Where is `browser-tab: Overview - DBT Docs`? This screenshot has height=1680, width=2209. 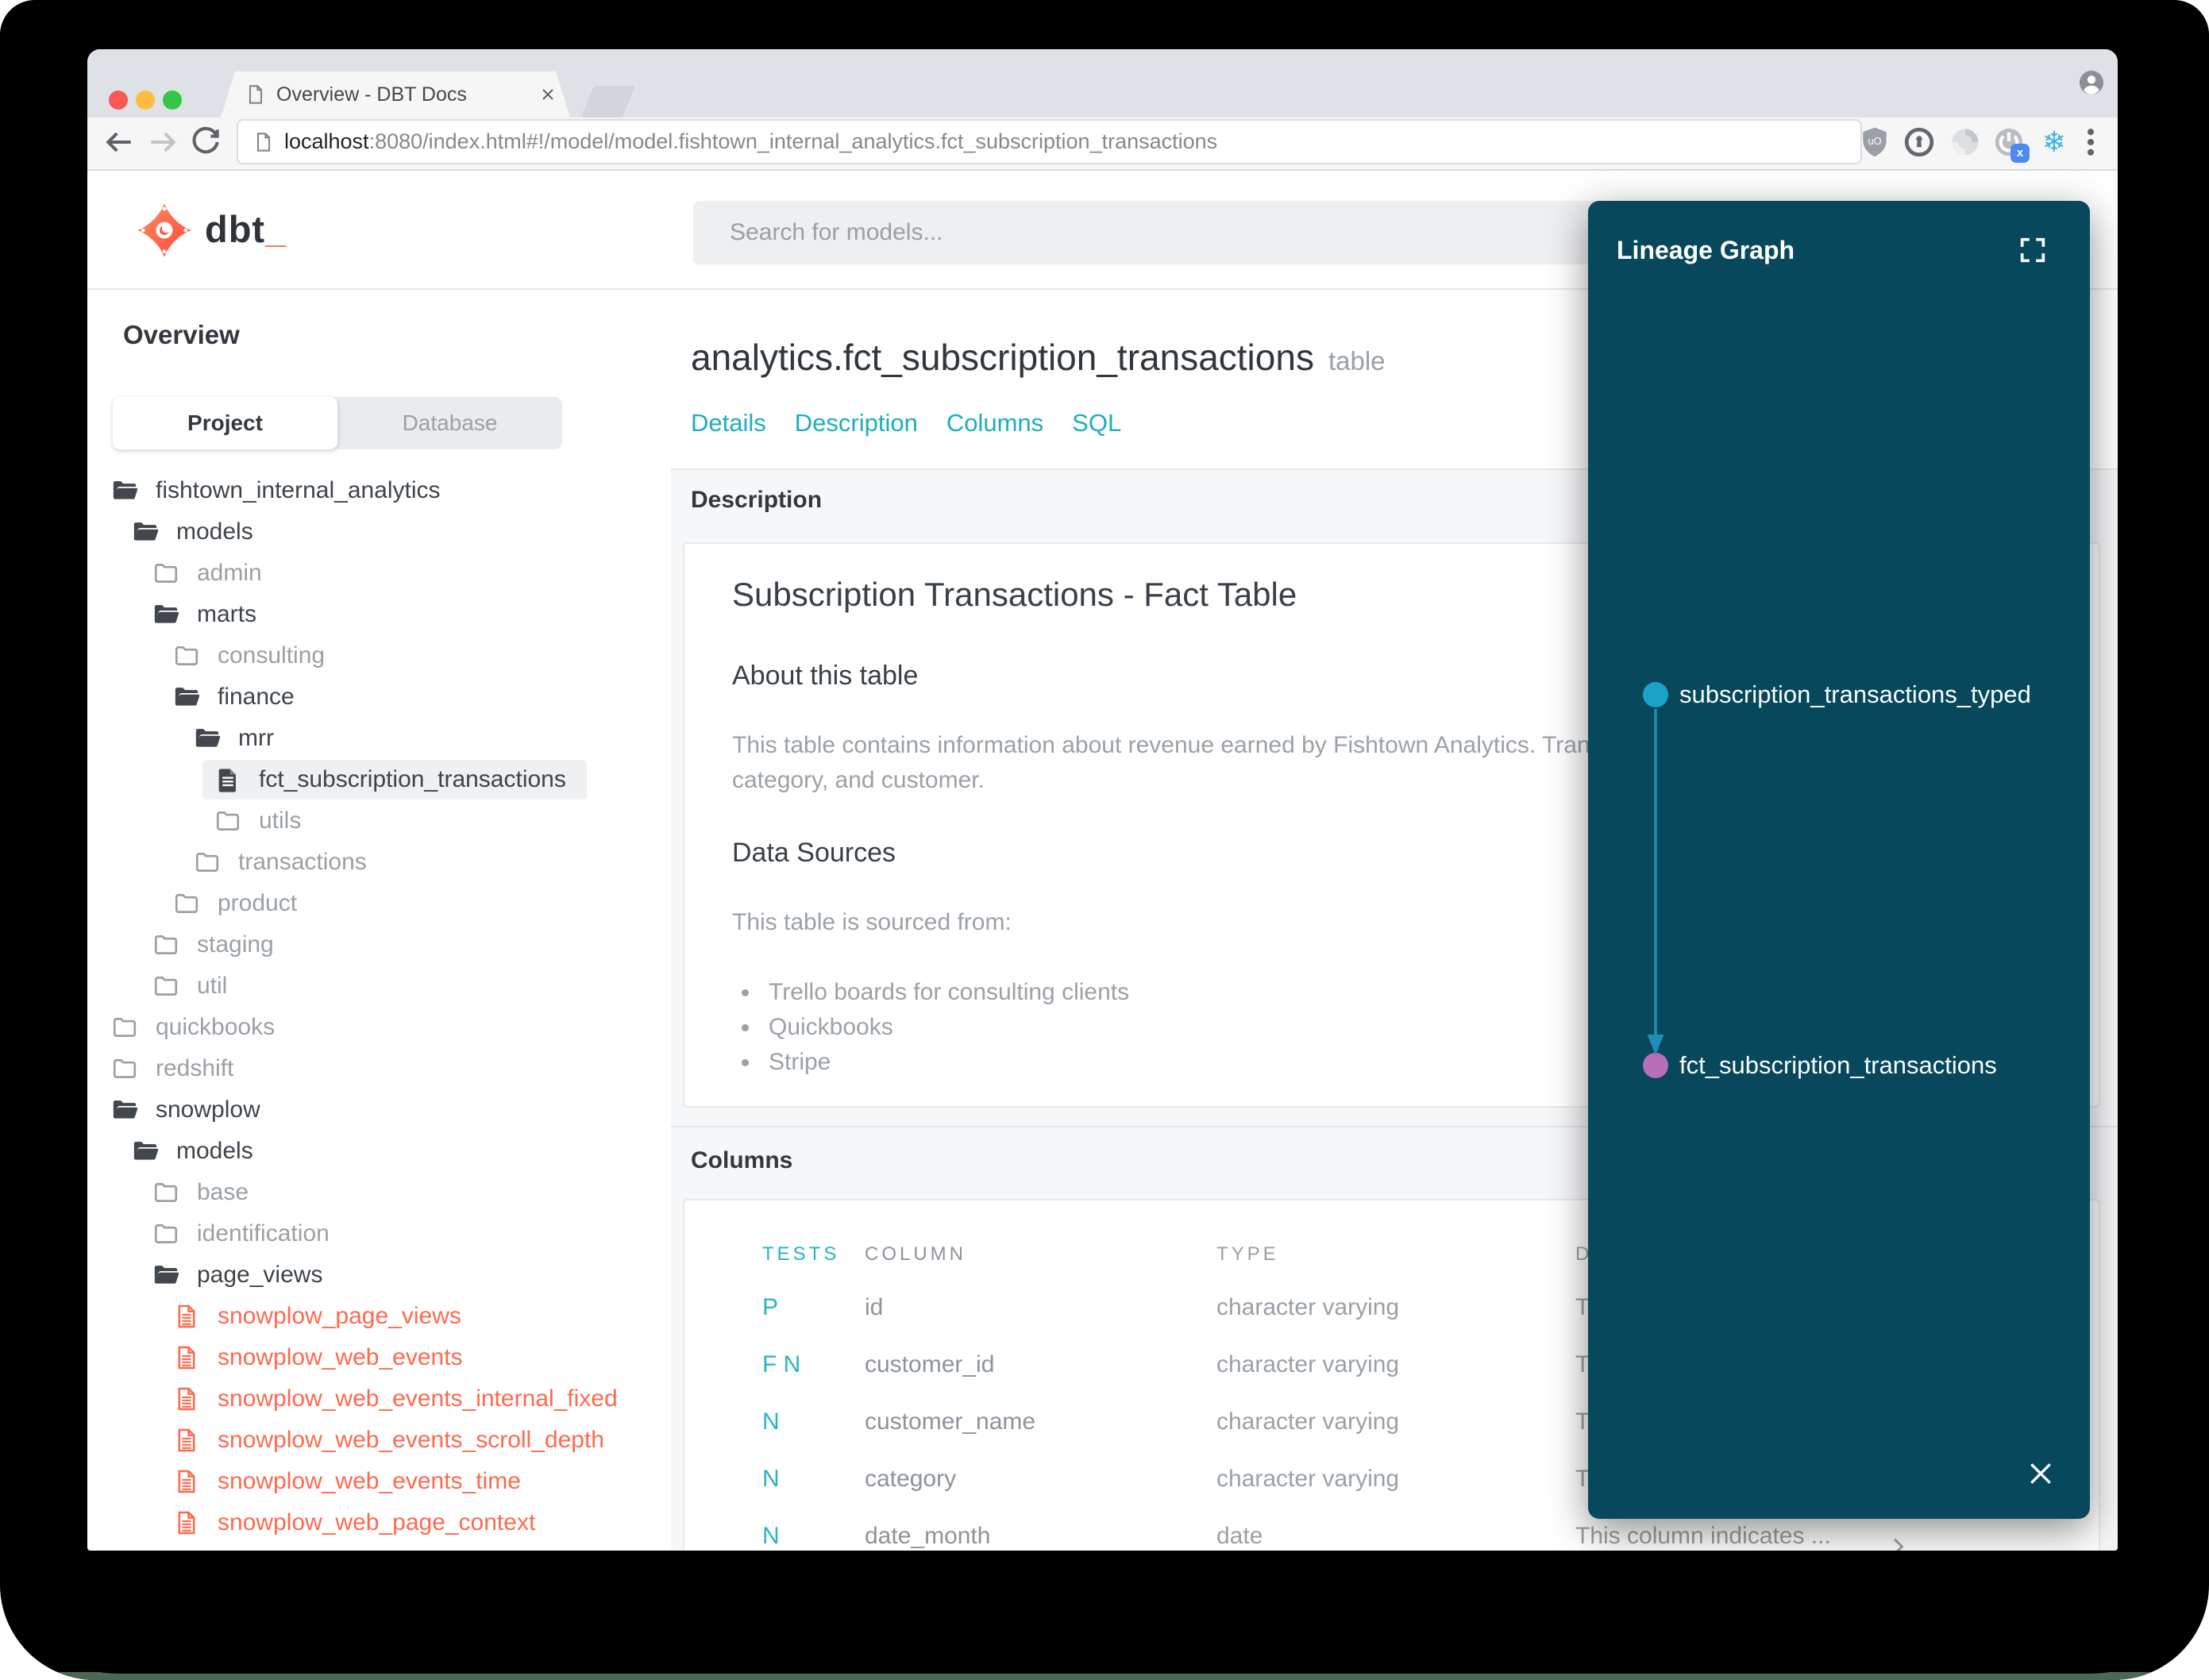
browser-tab: Overview - DBT Docs is located at coordinates (395, 94).